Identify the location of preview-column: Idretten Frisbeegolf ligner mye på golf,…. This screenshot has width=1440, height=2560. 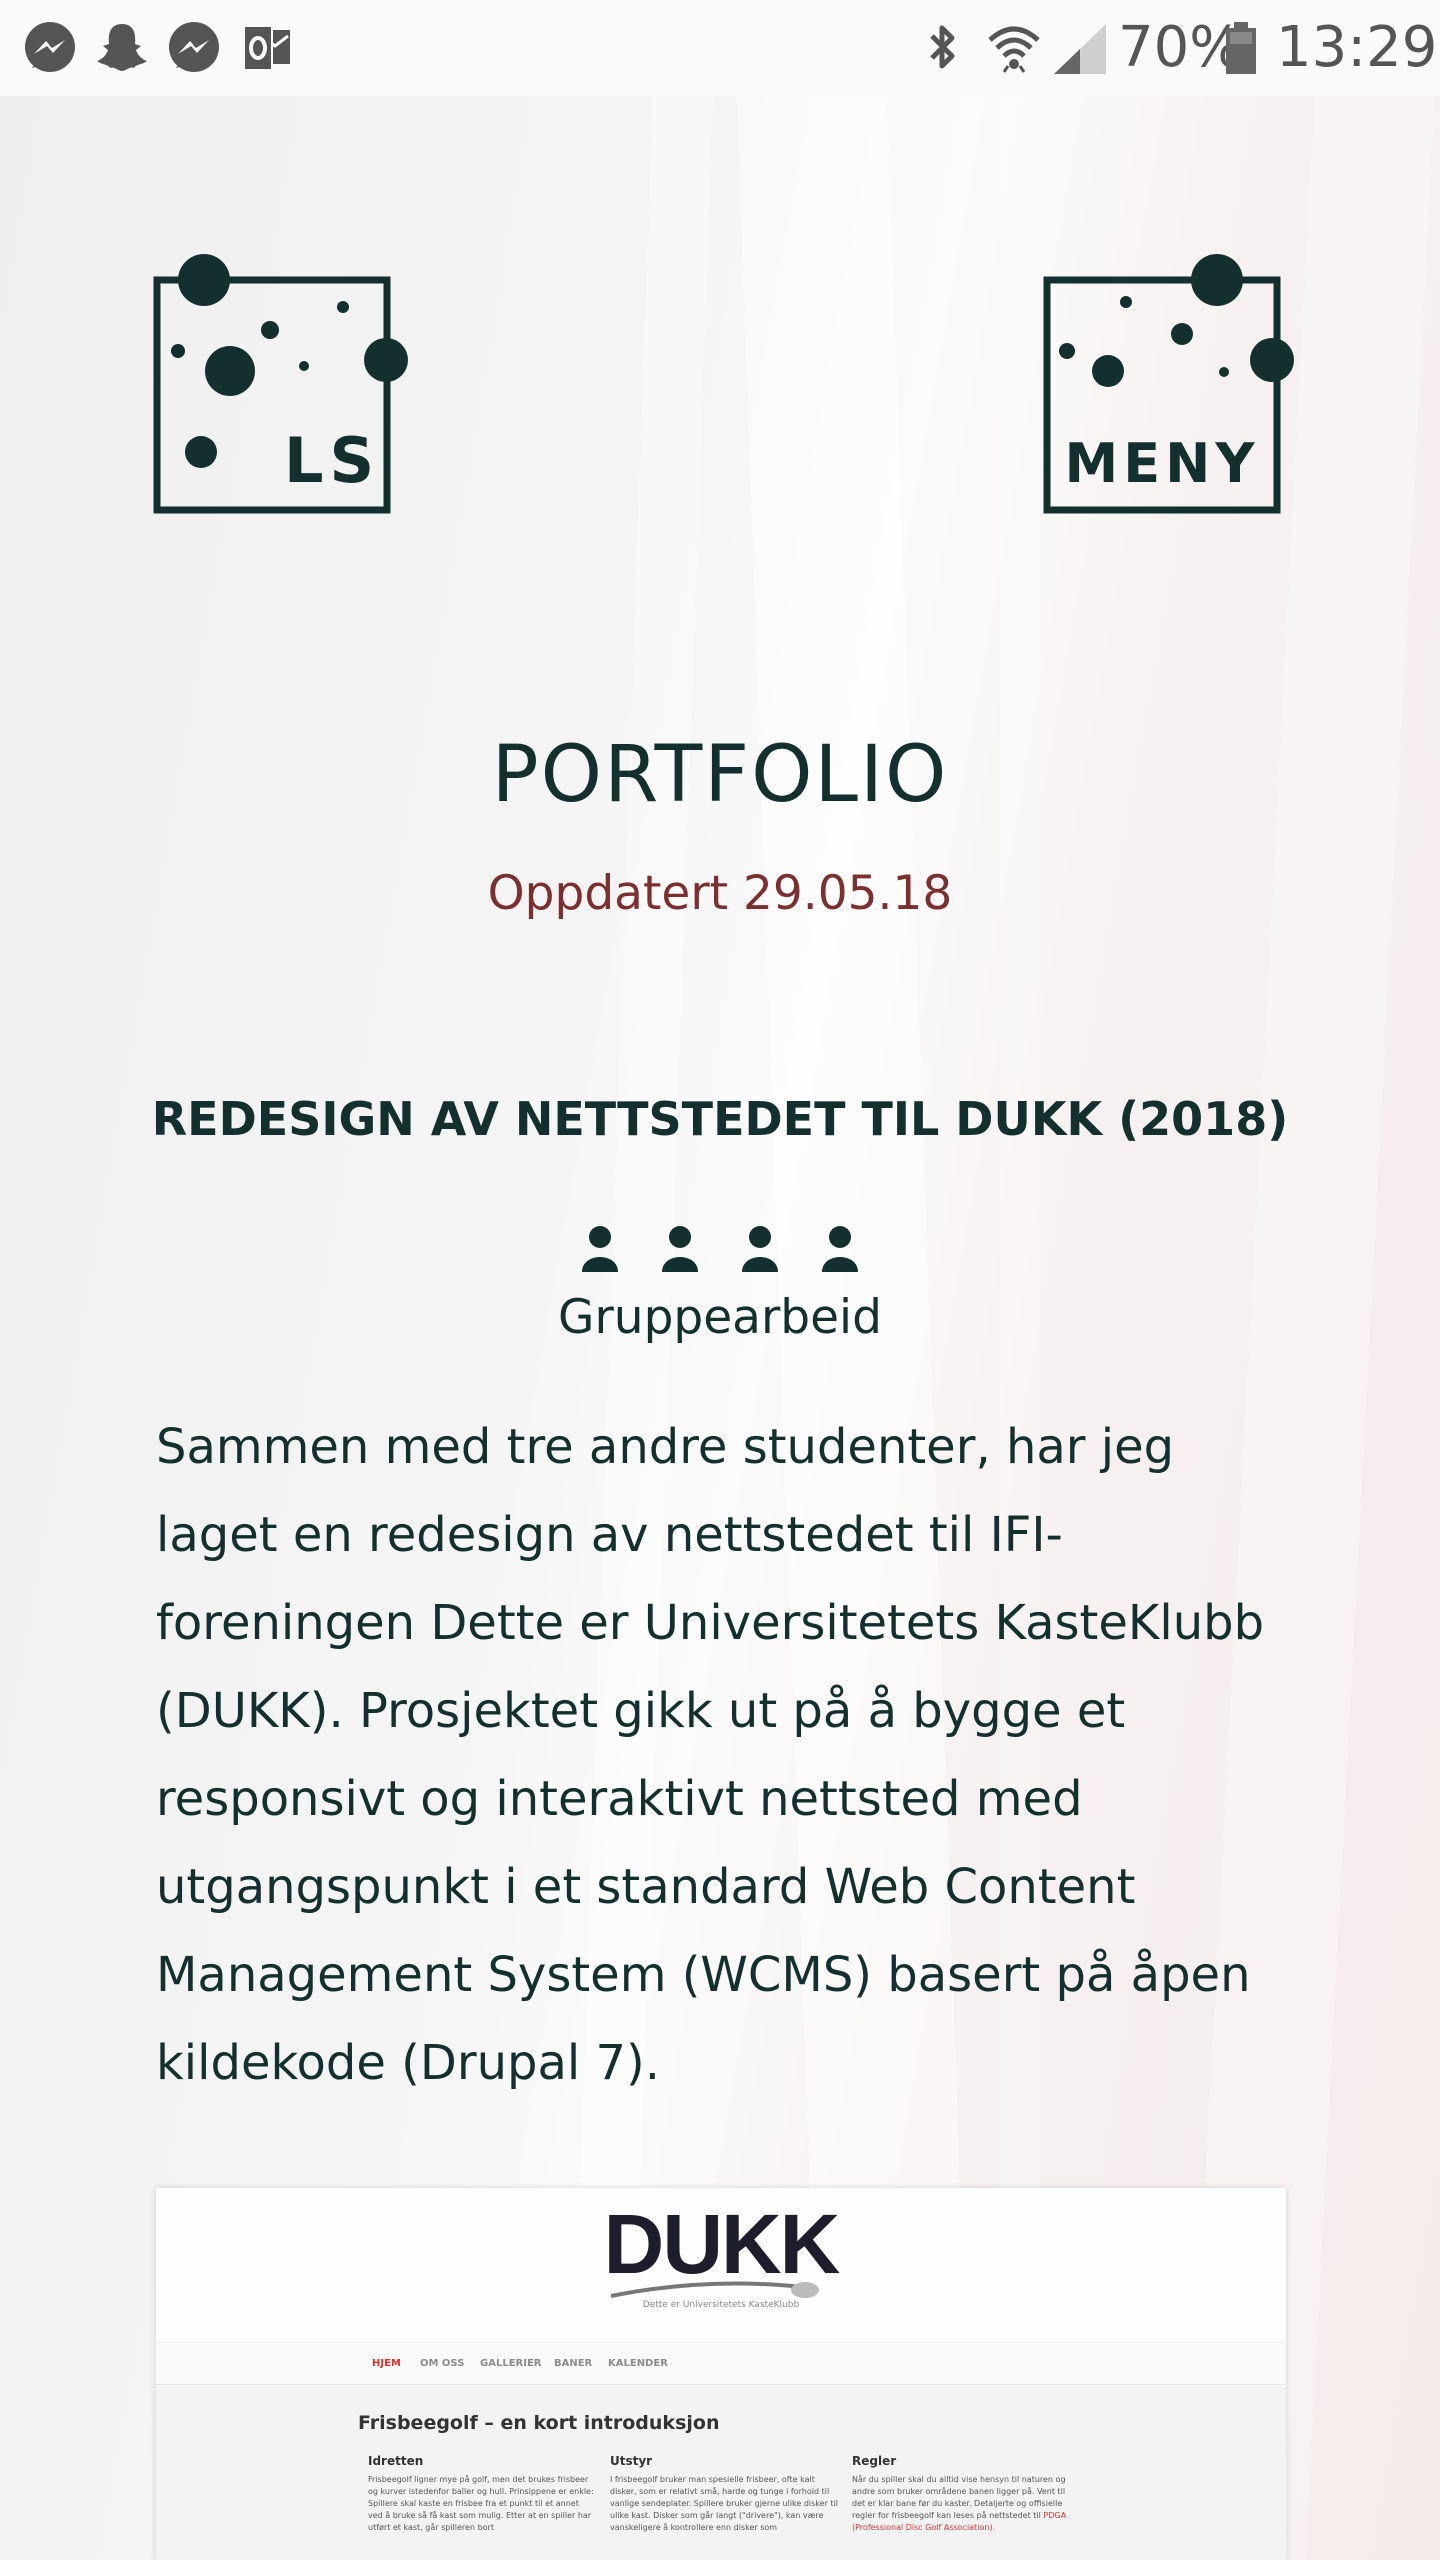
(482, 2494).